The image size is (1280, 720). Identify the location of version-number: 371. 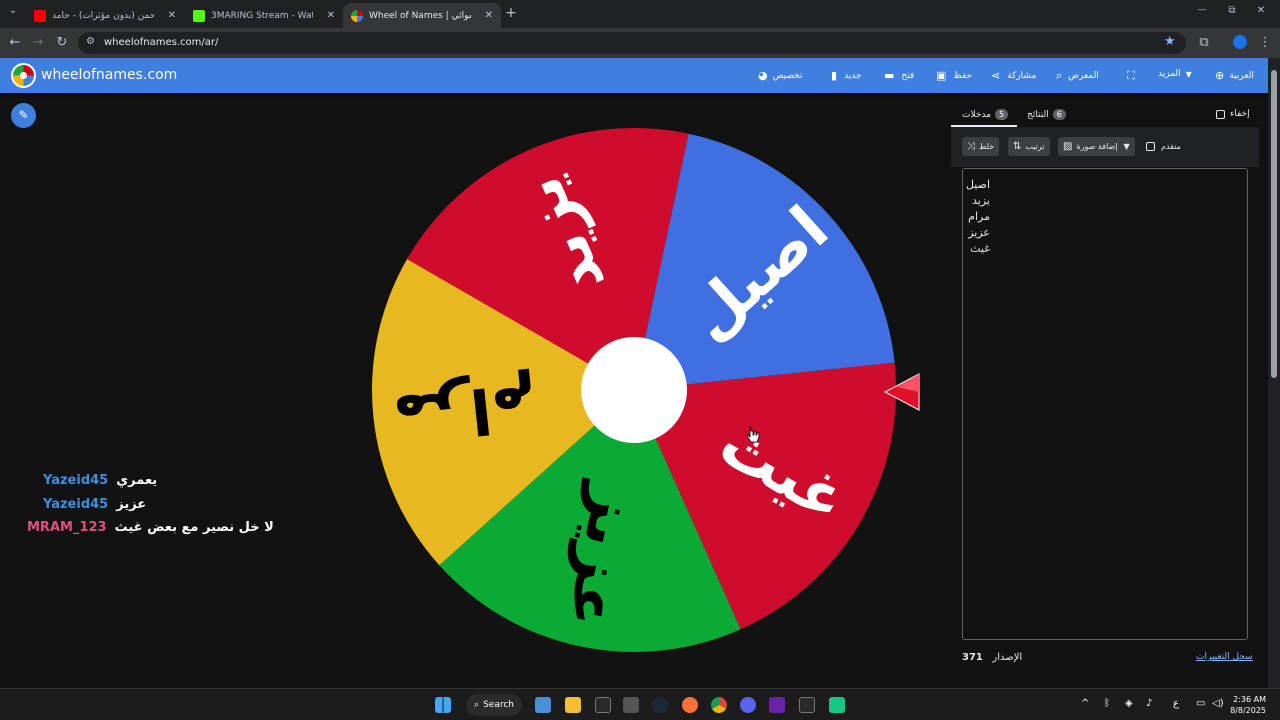
(972, 657).